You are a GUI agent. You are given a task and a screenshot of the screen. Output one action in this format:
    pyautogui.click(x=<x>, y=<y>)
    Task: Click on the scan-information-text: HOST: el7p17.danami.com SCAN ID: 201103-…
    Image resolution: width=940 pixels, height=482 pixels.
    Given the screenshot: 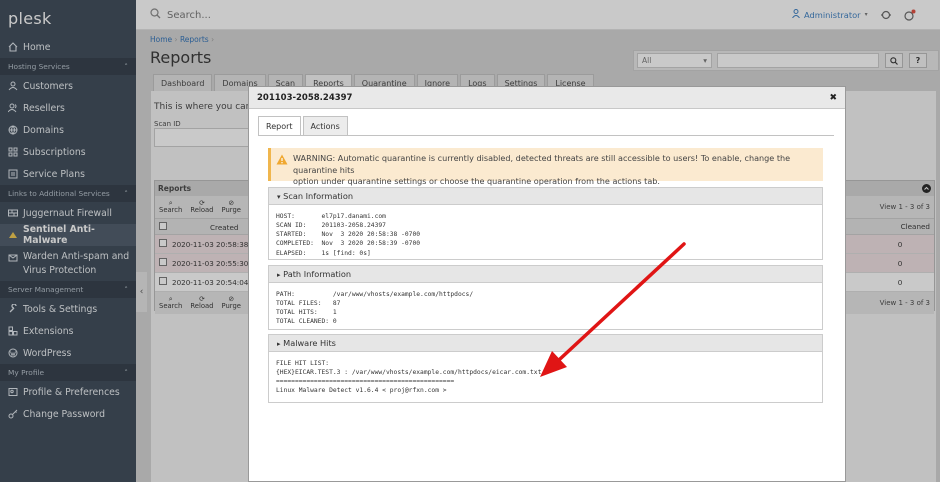 What is the action you would take?
    pyautogui.click(x=348, y=235)
    